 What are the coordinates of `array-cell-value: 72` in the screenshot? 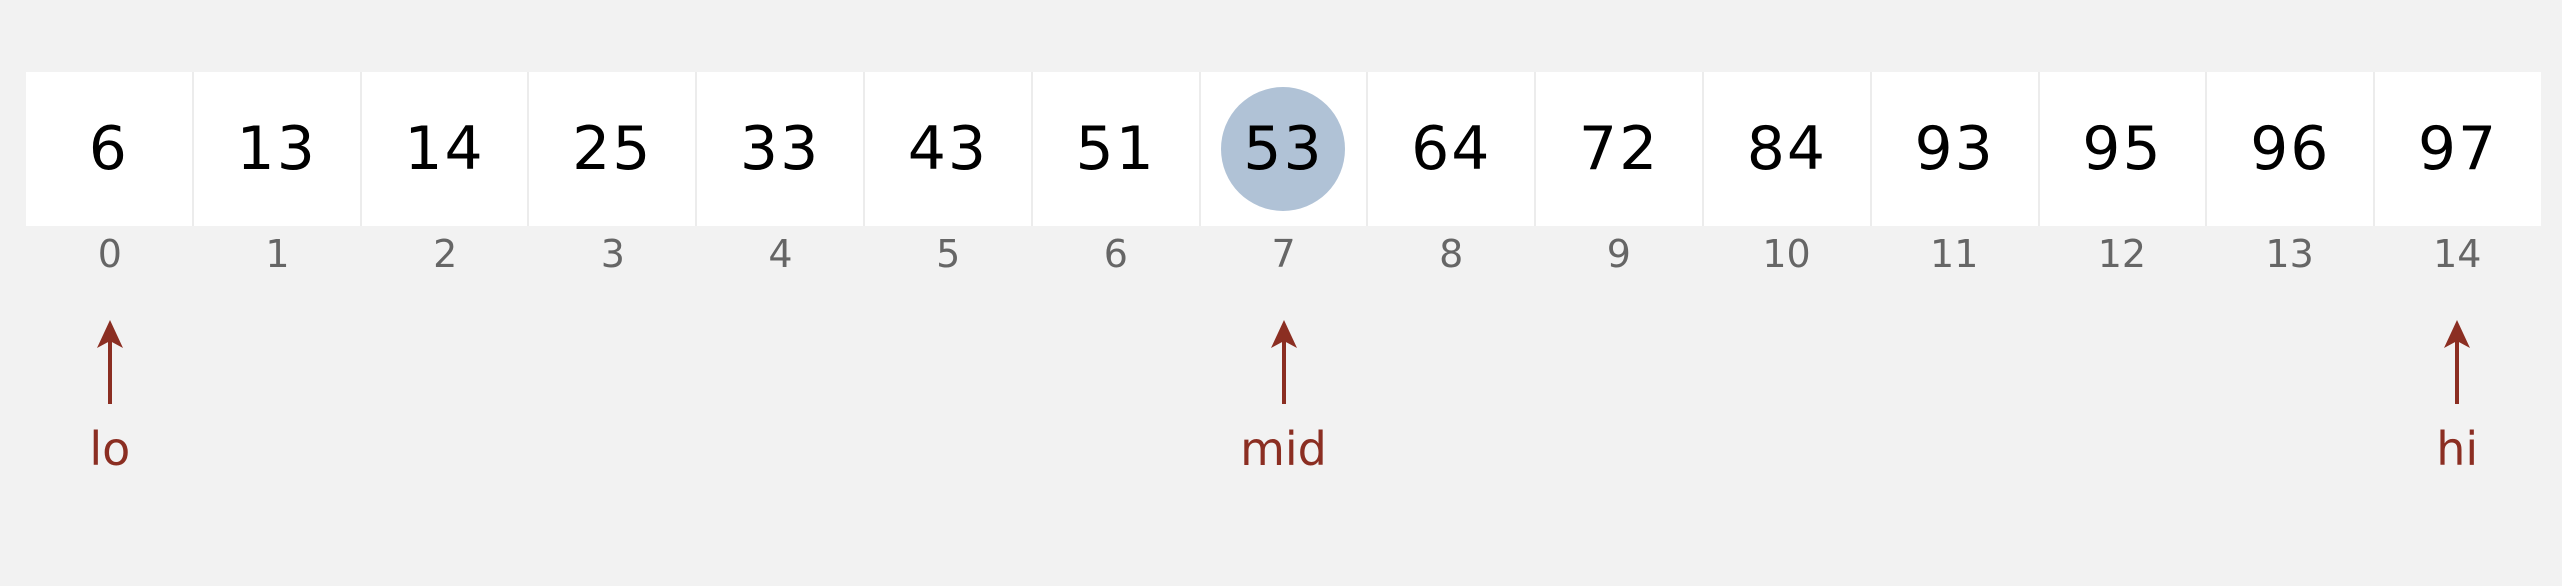 It's located at (1619, 149).